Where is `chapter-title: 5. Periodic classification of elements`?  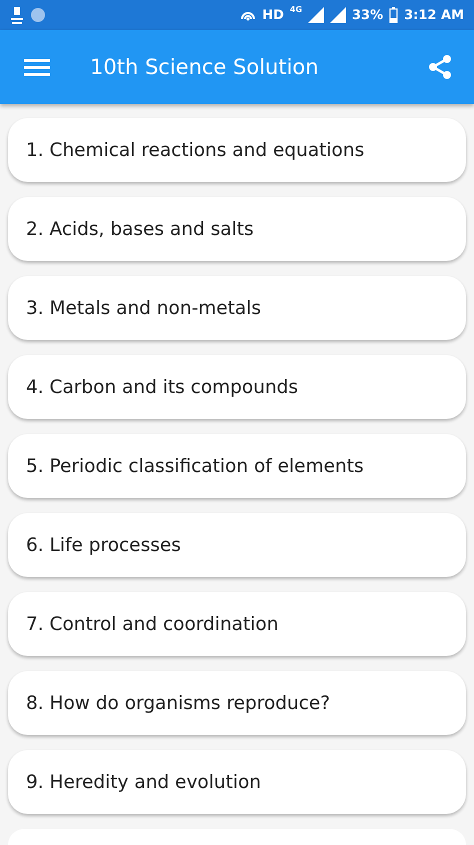
chapter-title: 5. Periodic classification of elements is located at coordinates (195, 466).